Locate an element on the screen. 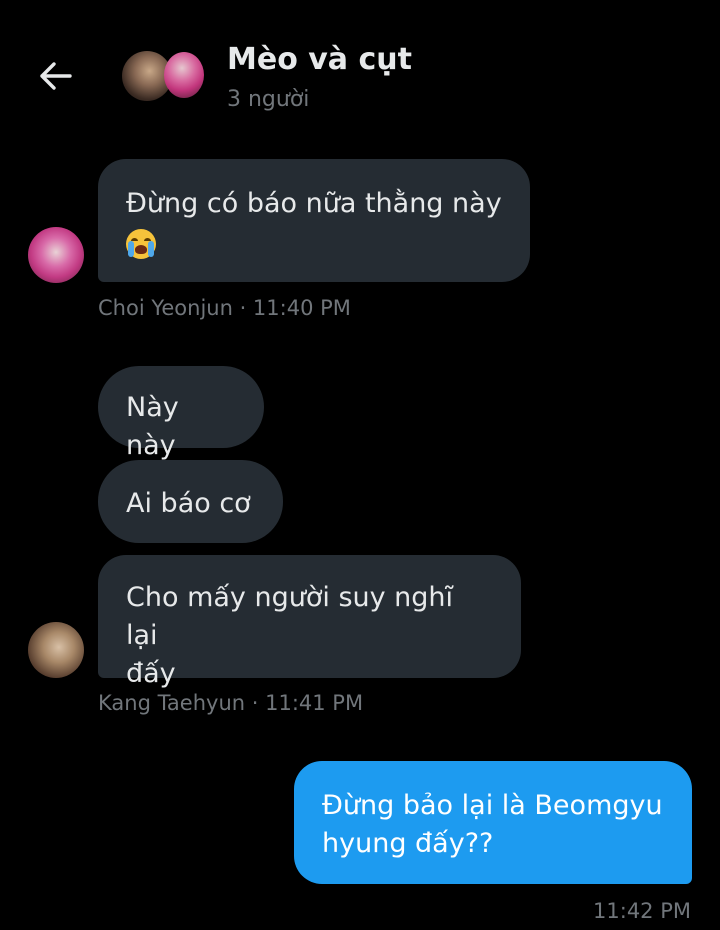 Image resolution: width=720 pixels, height=930 pixels. message-timestamp: 11:42 PM is located at coordinates (642, 911).